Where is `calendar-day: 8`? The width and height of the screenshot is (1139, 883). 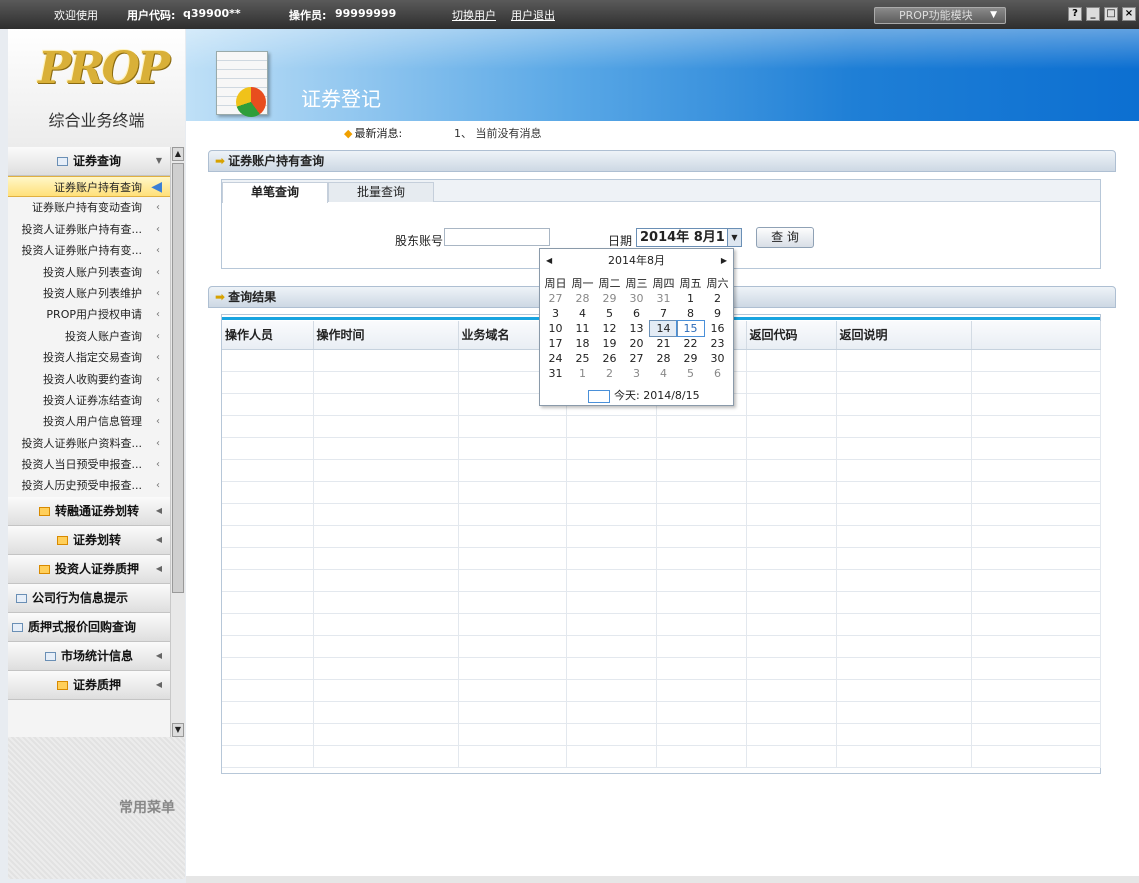
calendar-day: 8 is located at coordinates (690, 313).